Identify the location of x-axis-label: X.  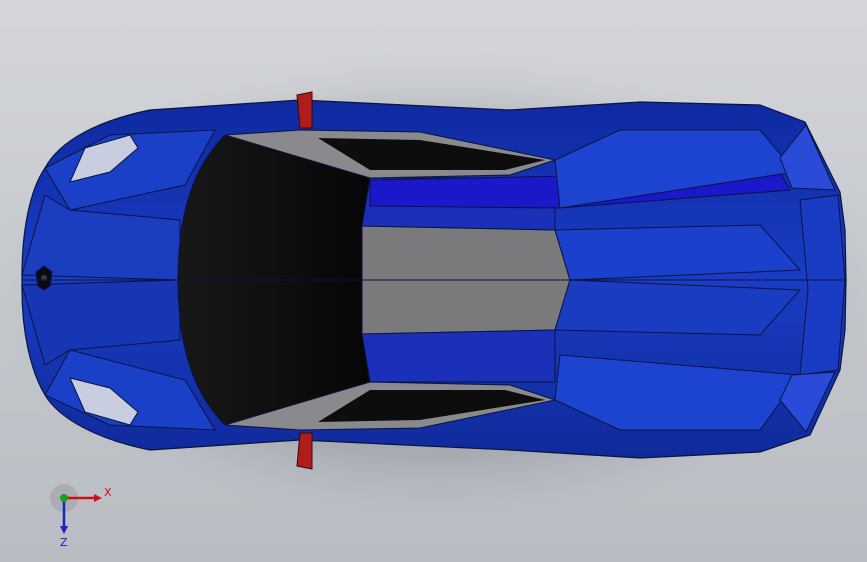
(108, 492).